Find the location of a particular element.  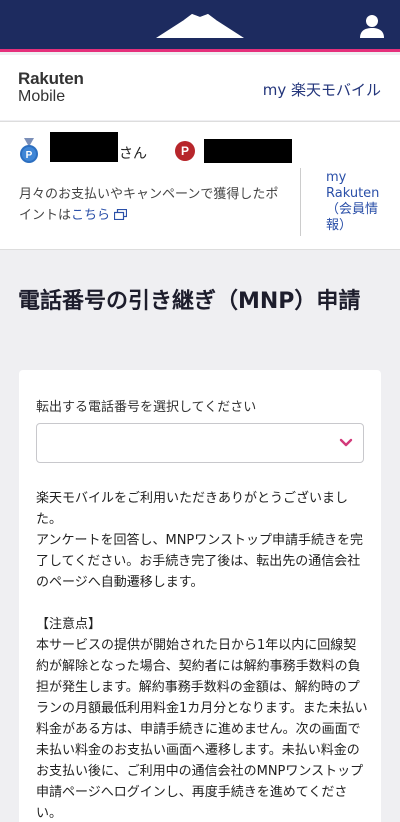

chevron-down-icon is located at coordinates (346, 442).